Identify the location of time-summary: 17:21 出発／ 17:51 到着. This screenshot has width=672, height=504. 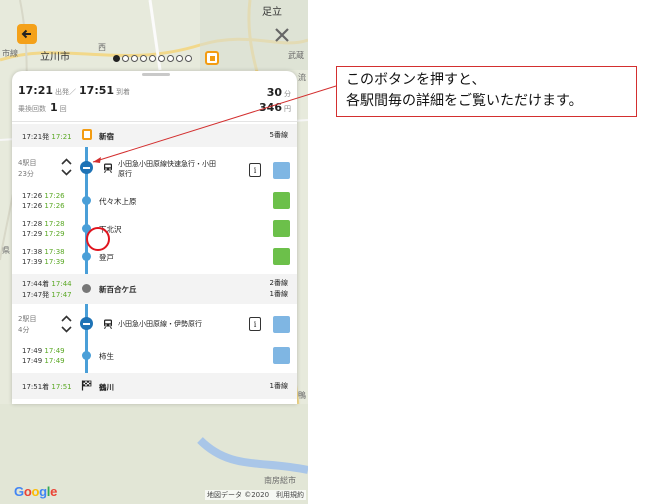
(74, 90).